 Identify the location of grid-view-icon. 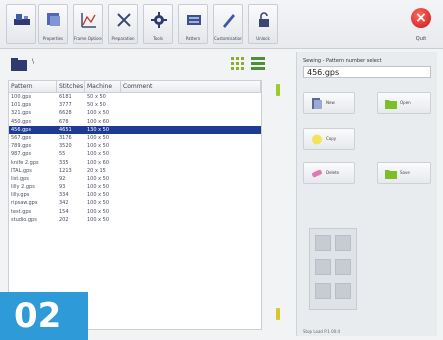
(238, 64).